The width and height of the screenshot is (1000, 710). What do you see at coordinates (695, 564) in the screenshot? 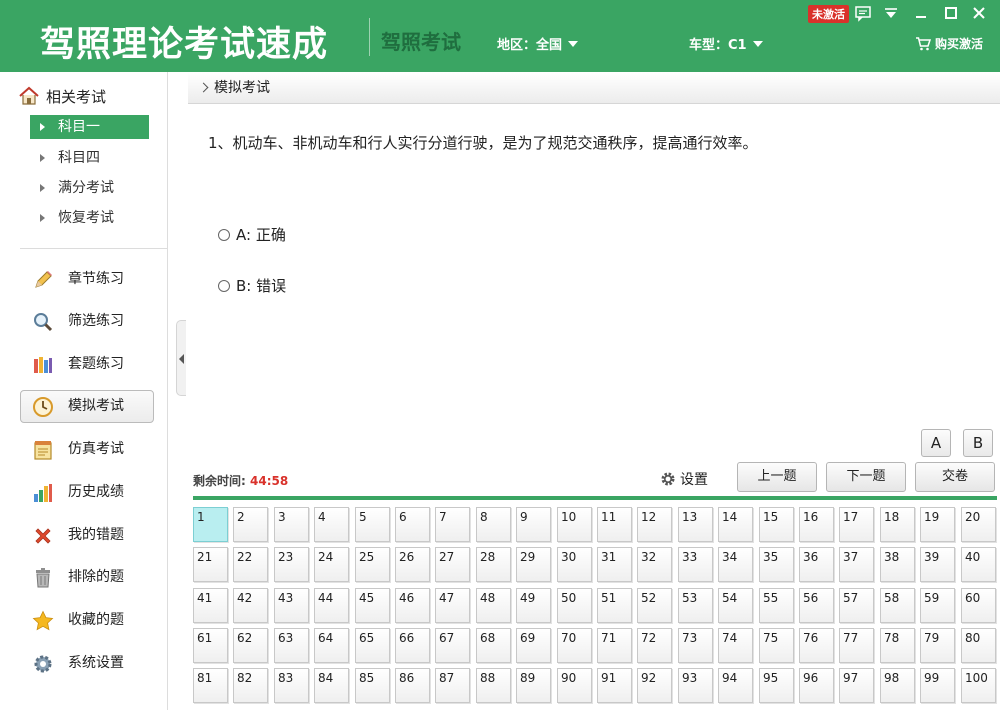
I see `question-number-cell: 33` at bounding box center [695, 564].